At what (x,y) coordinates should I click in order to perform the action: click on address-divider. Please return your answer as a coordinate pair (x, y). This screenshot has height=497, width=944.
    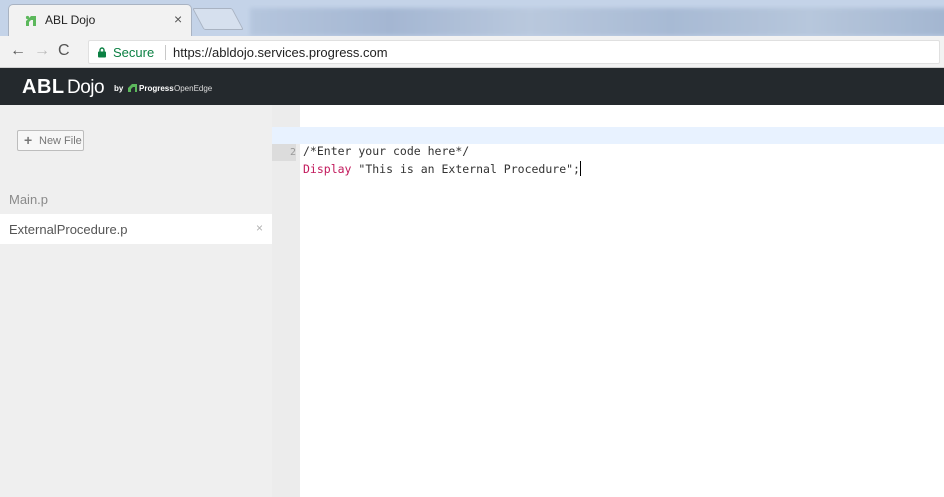
    Looking at the image, I should click on (165, 52).